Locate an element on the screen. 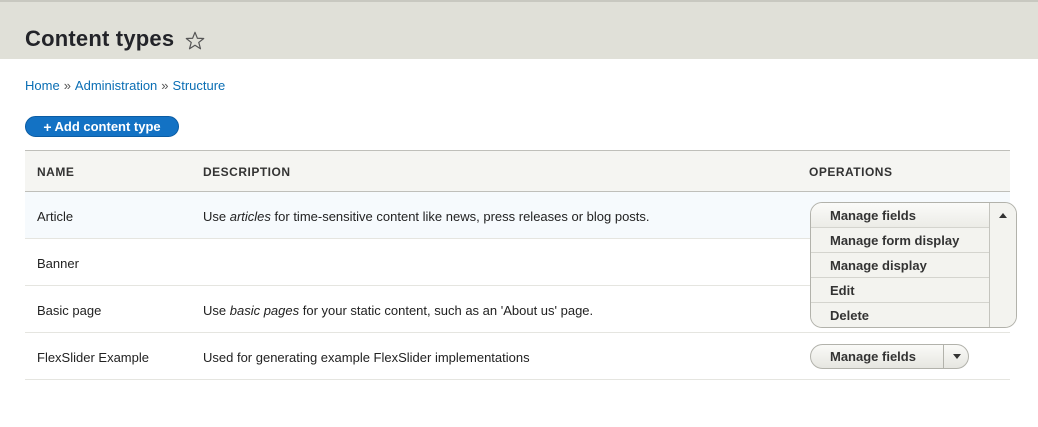 Image resolution: width=1038 pixels, height=427 pixels. column-header-name: NAME is located at coordinates (56, 172).